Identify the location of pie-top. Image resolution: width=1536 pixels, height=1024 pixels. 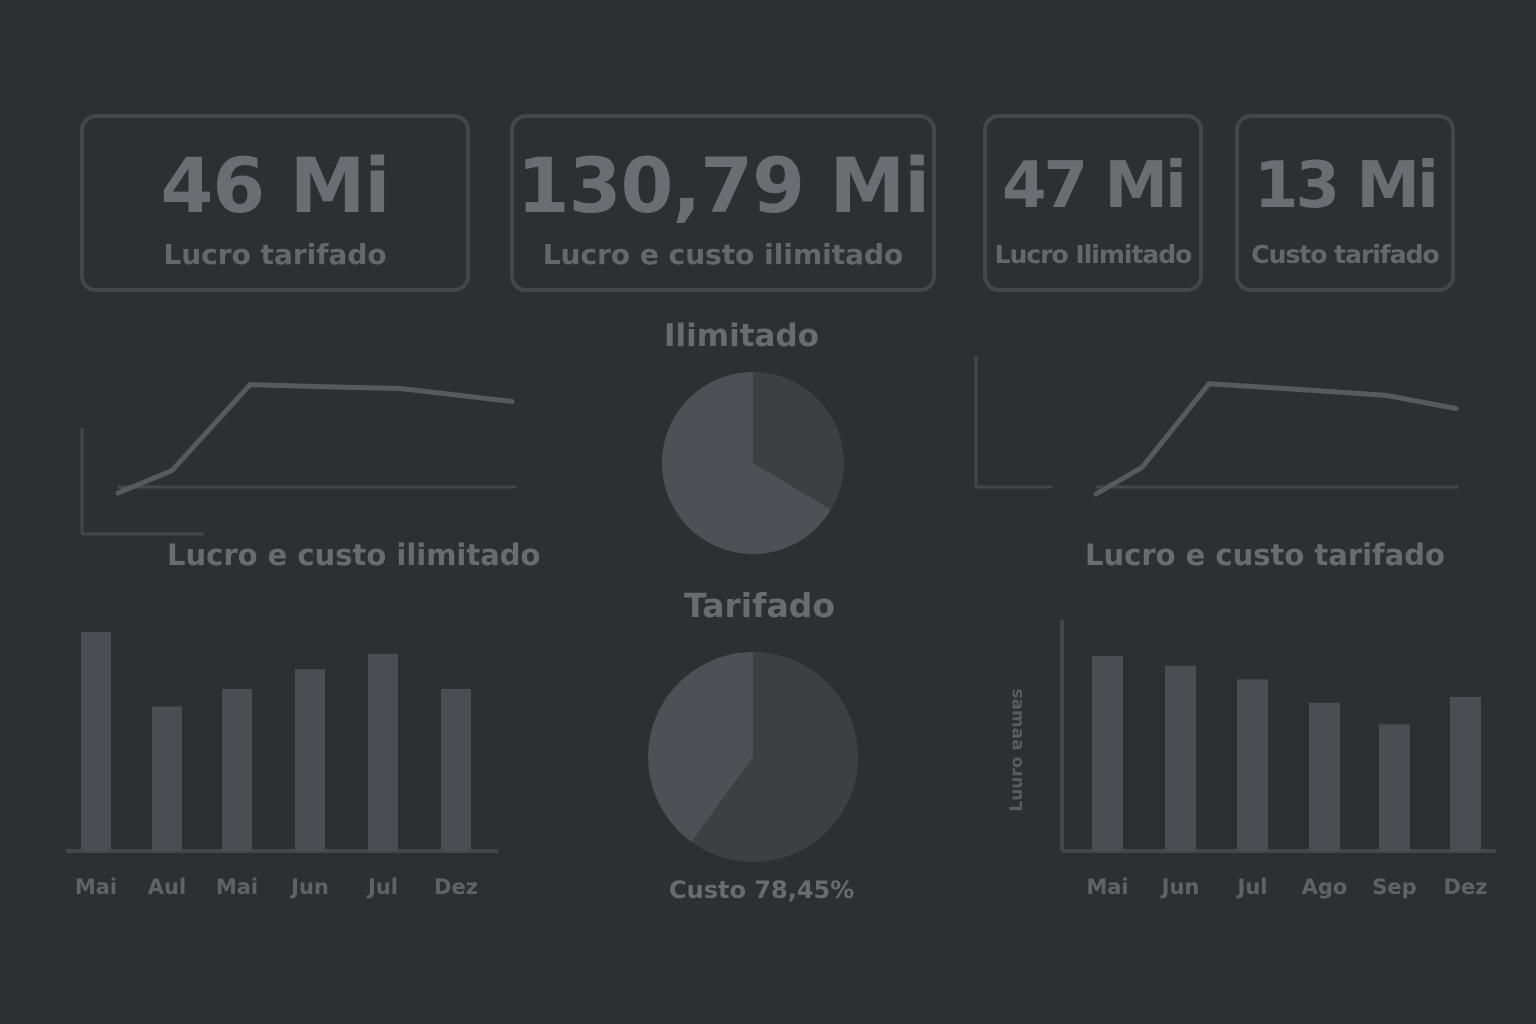
(752, 463).